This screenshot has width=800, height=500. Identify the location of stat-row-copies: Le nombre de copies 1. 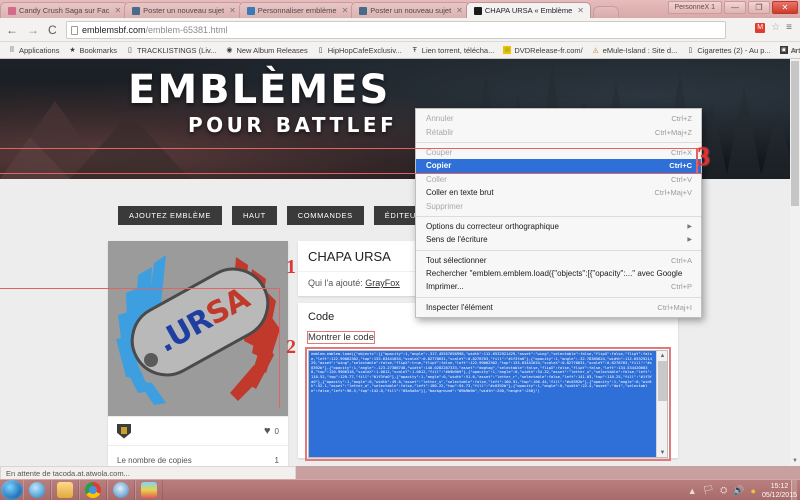
(198, 455).